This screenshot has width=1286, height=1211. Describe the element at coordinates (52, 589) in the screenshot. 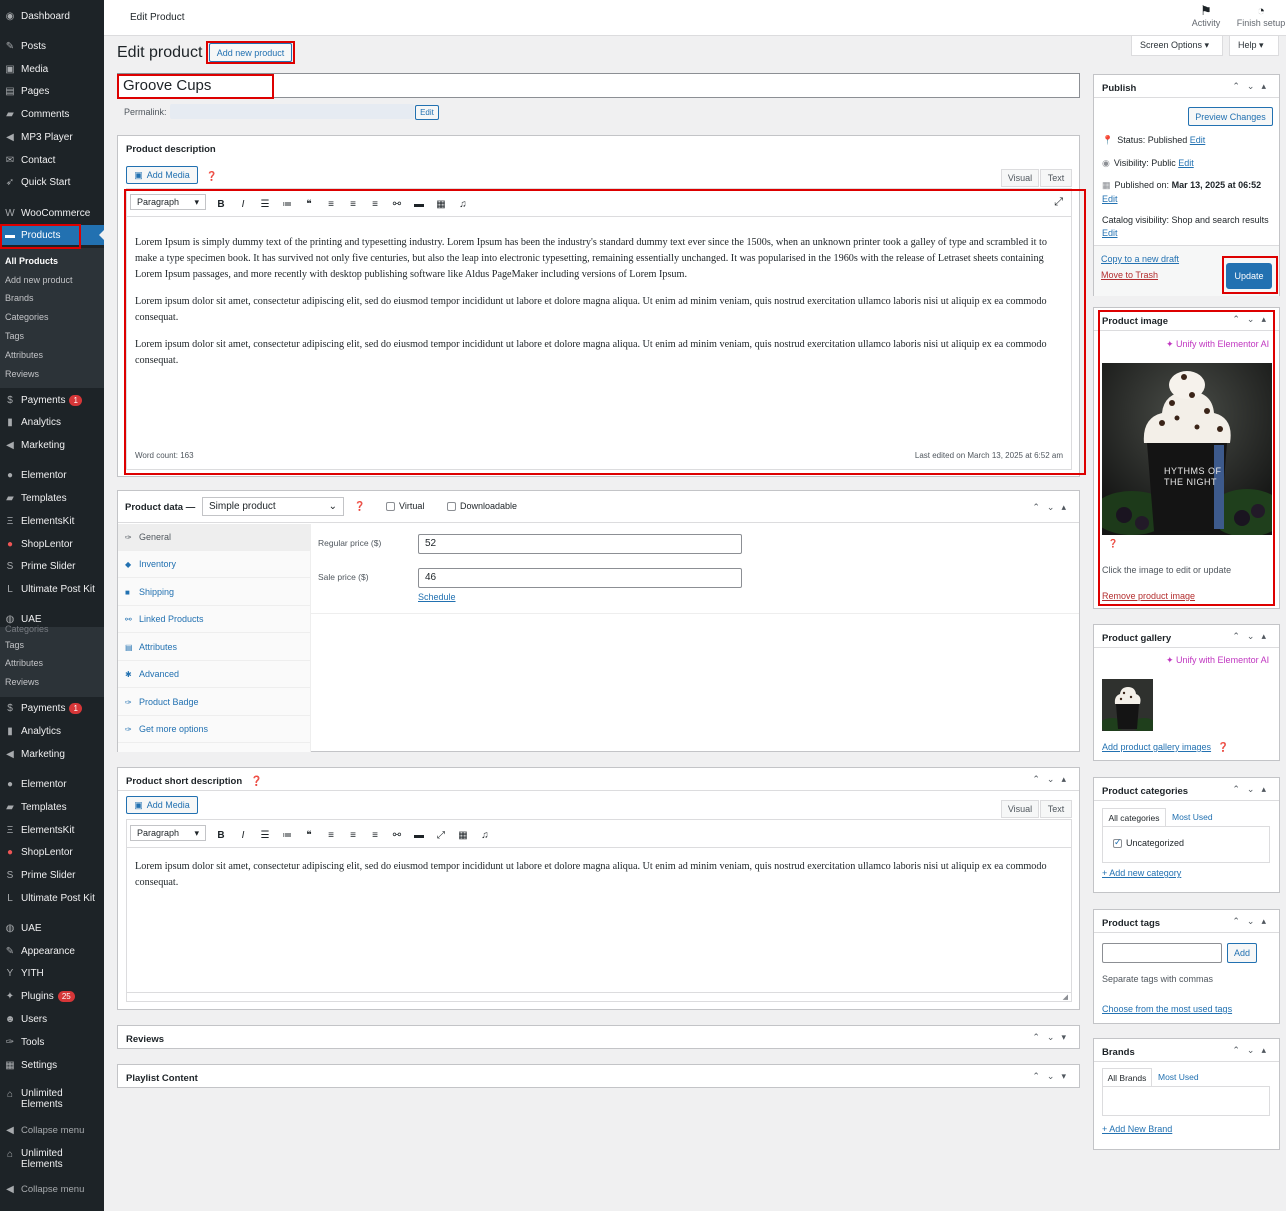

I see `menu-ultimate-post-kit: L Ultimate Post Kit` at that location.